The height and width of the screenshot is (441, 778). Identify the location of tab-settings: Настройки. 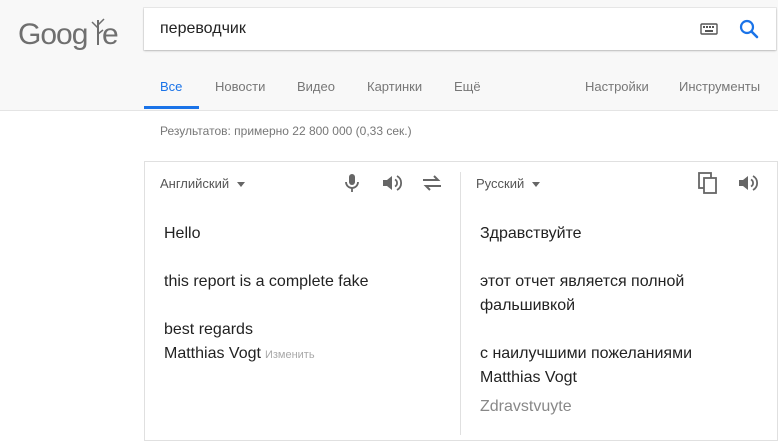
(617, 86).